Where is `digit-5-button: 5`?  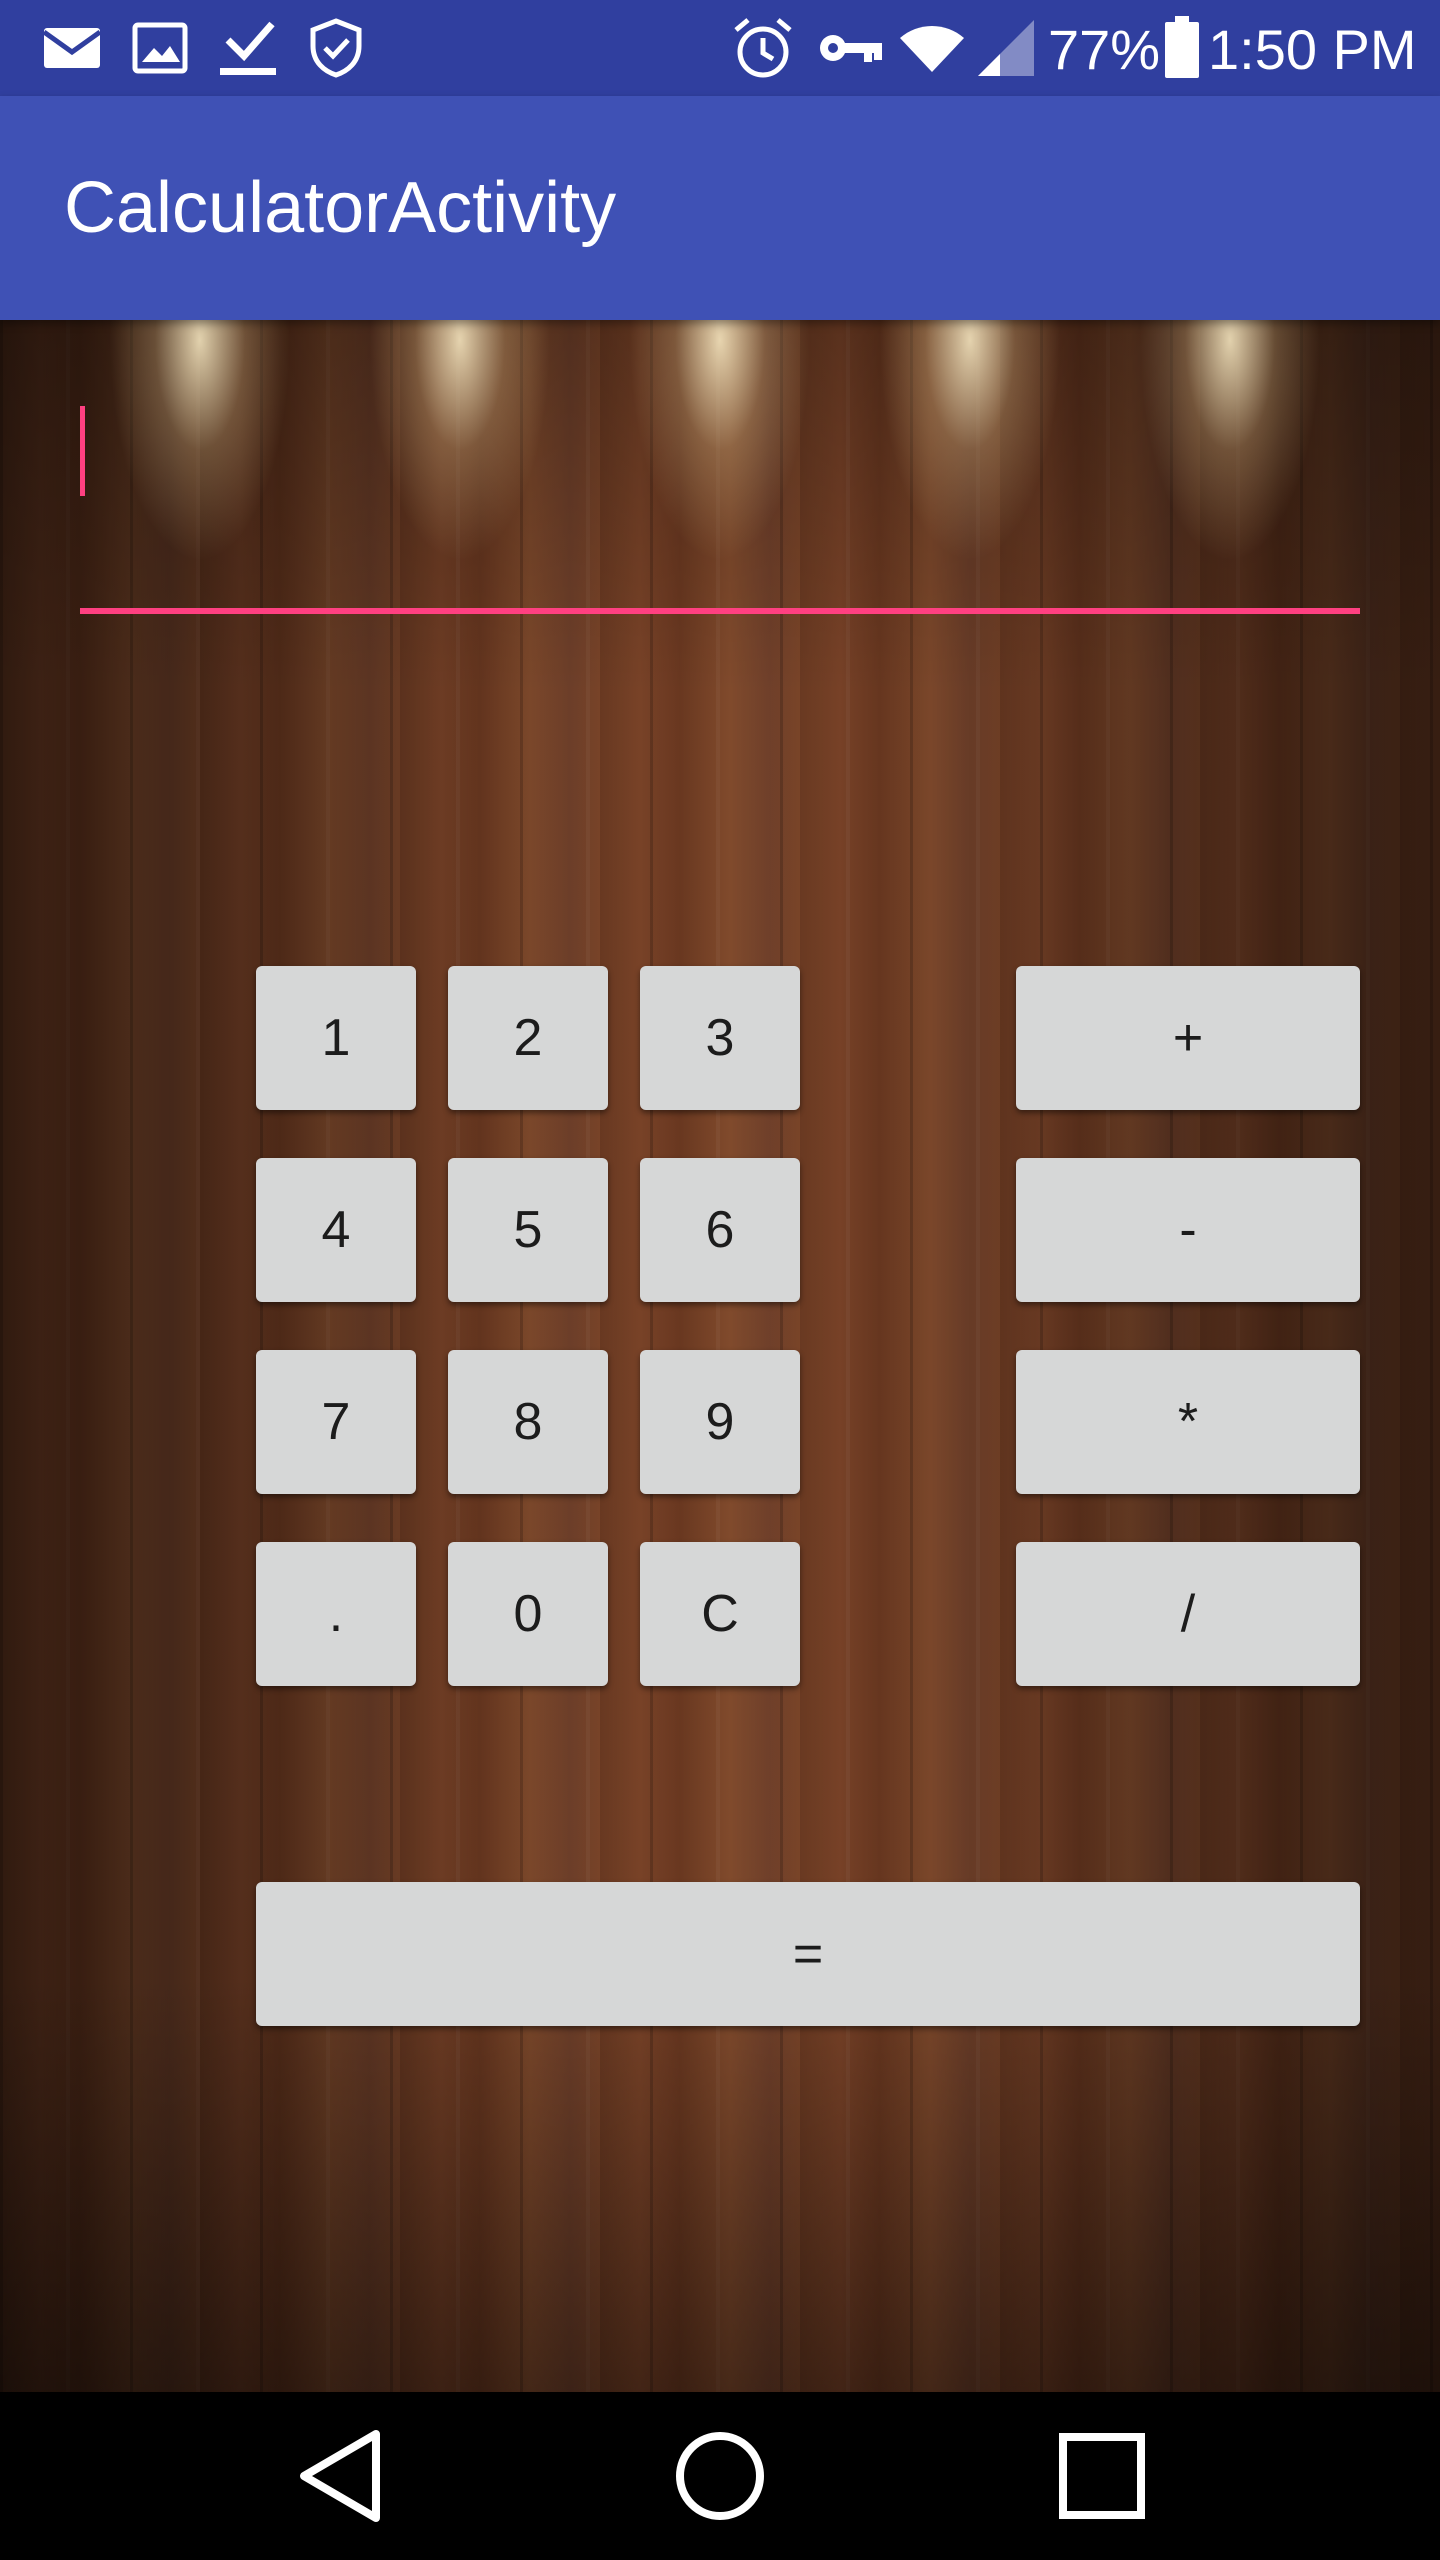
digit-5-button: 5 is located at coordinates (528, 1230).